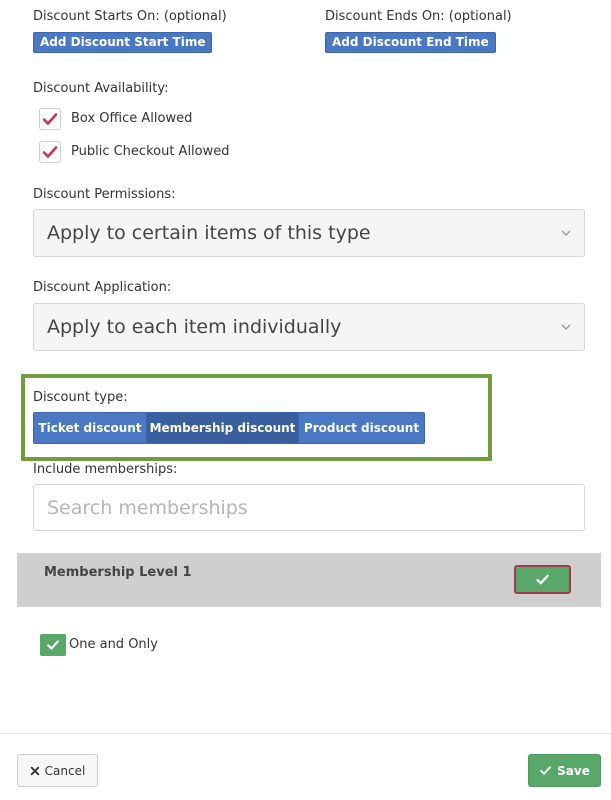 This screenshot has width=611, height=800. I want to click on permissions-select: Apply to certain items of this type, so click(309, 233).